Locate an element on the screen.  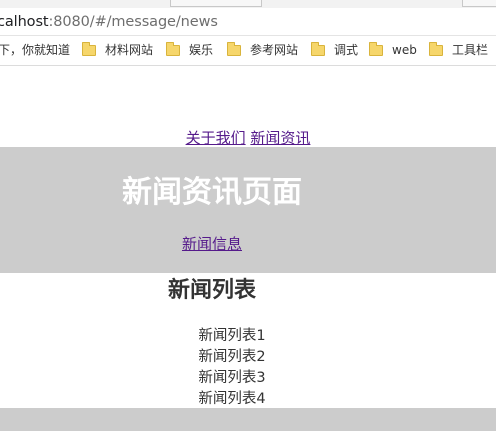
url-text: calhost:8080/#/message/news is located at coordinates (109, 22).